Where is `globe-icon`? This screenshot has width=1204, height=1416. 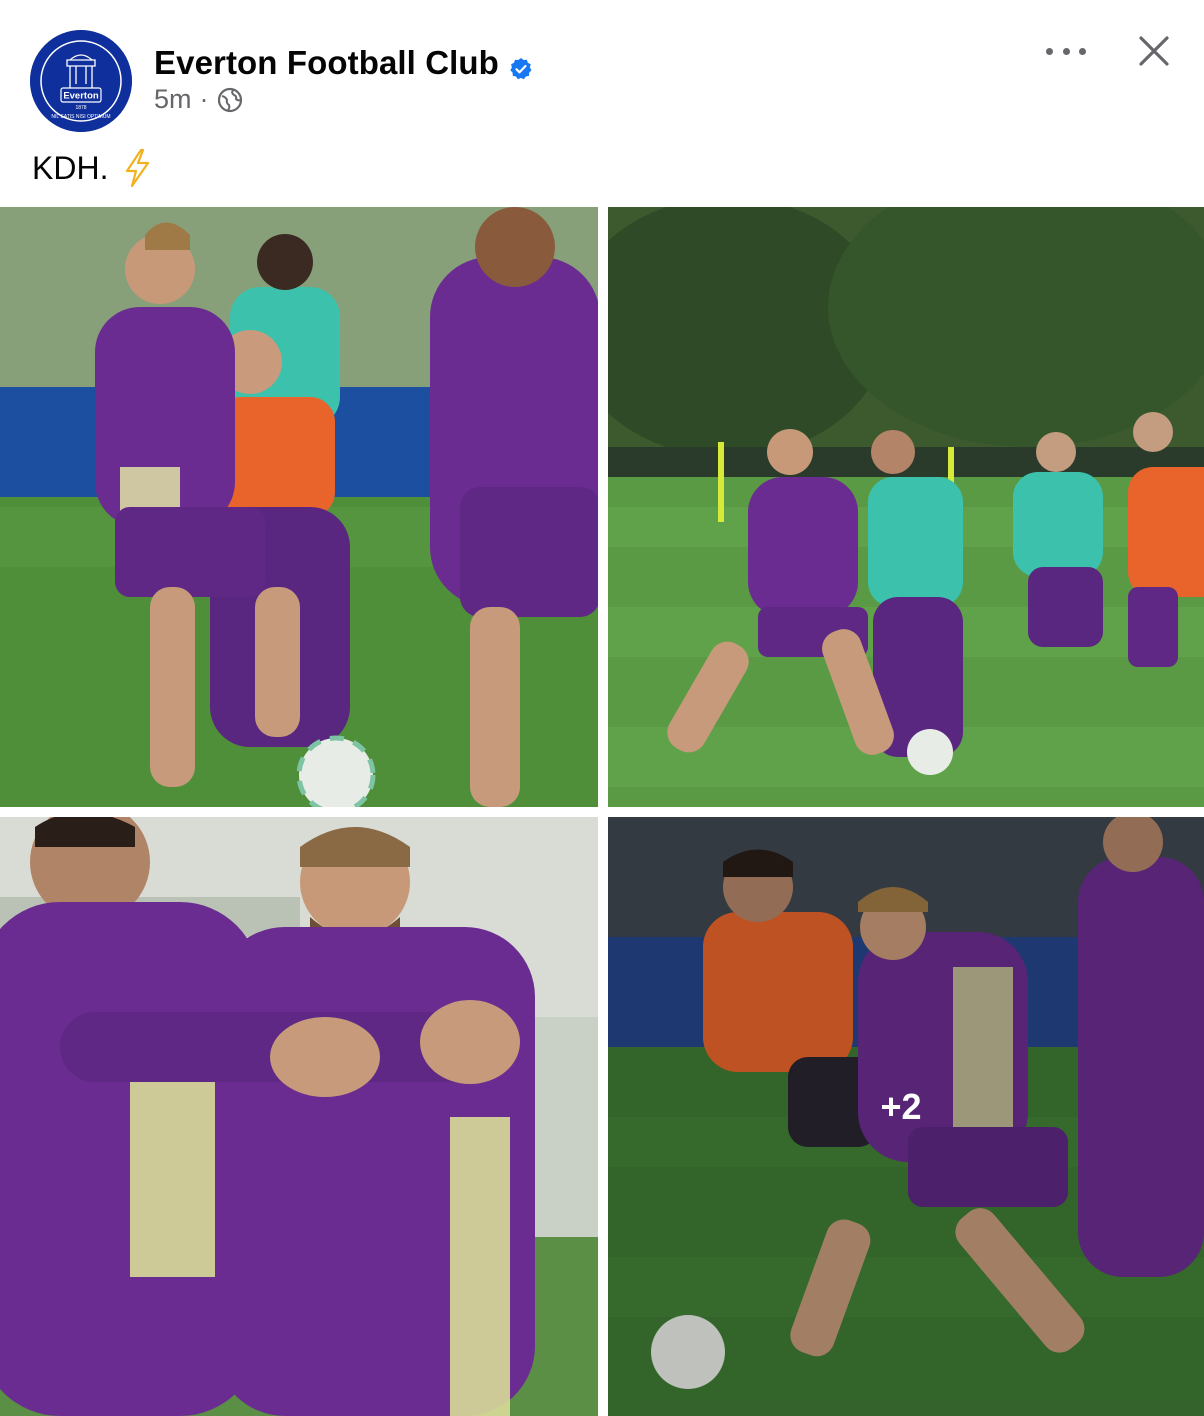
globe-icon is located at coordinates (230, 100).